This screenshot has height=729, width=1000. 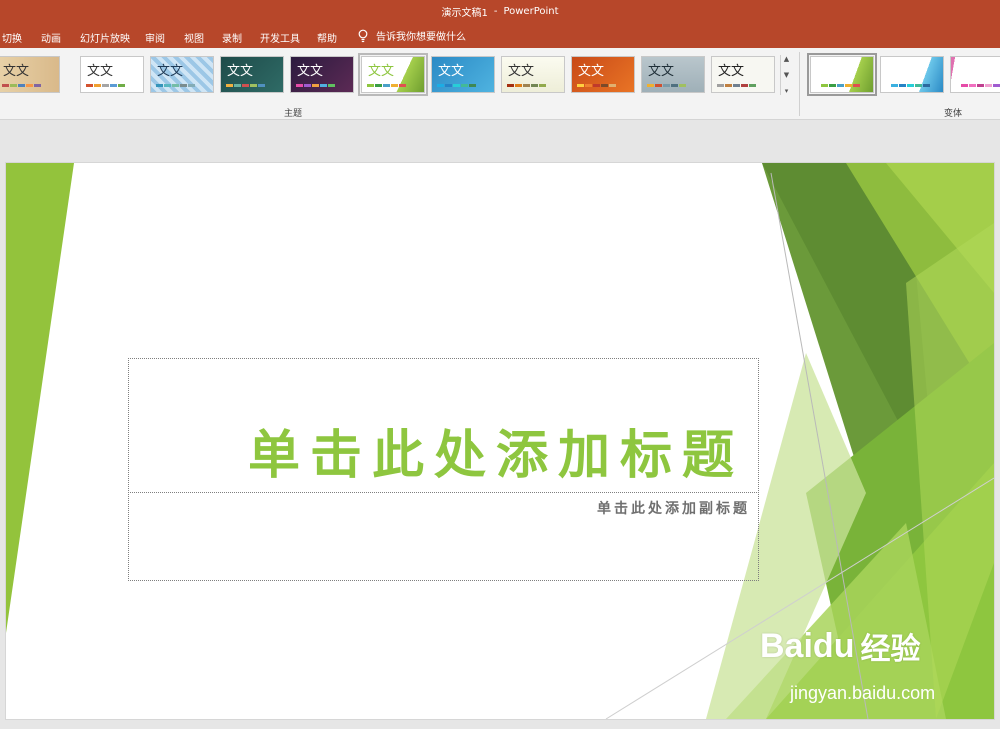 What do you see at coordinates (833, 645) in the screenshot?
I see `watermark-paw-text: du` at bounding box center [833, 645].